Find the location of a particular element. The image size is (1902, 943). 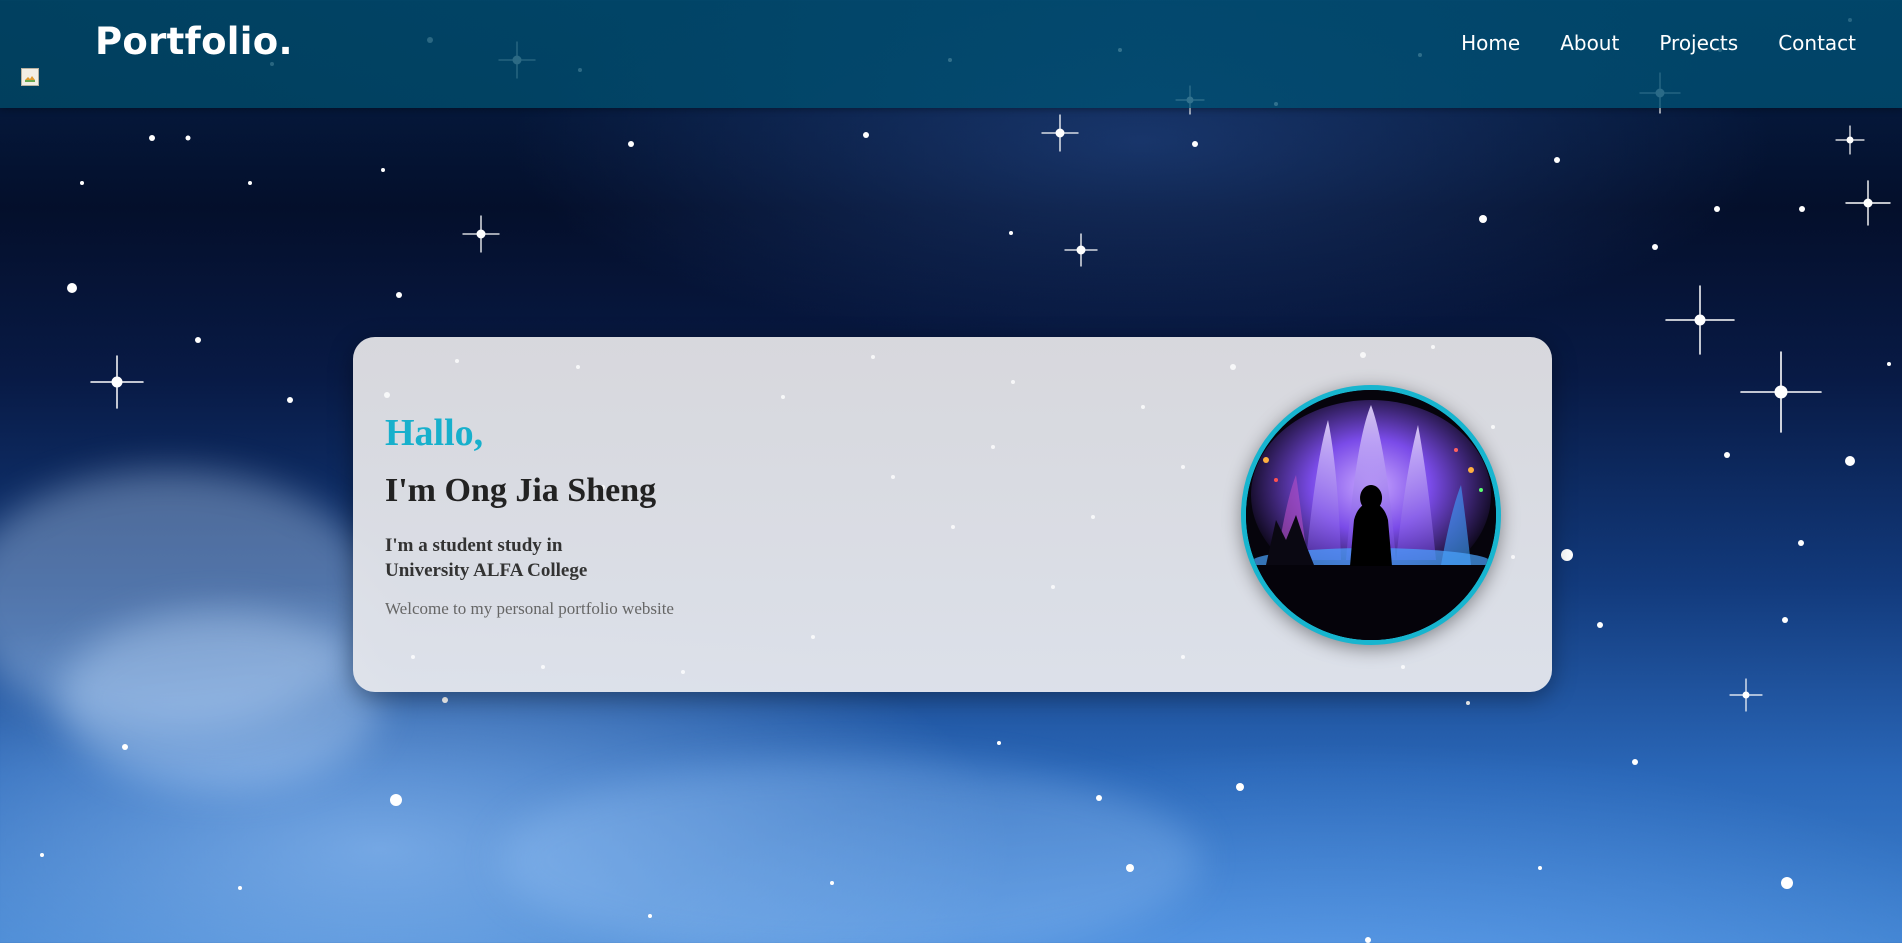

welcome-text: Welcome to my personal portfolio website is located at coordinates (529, 608).